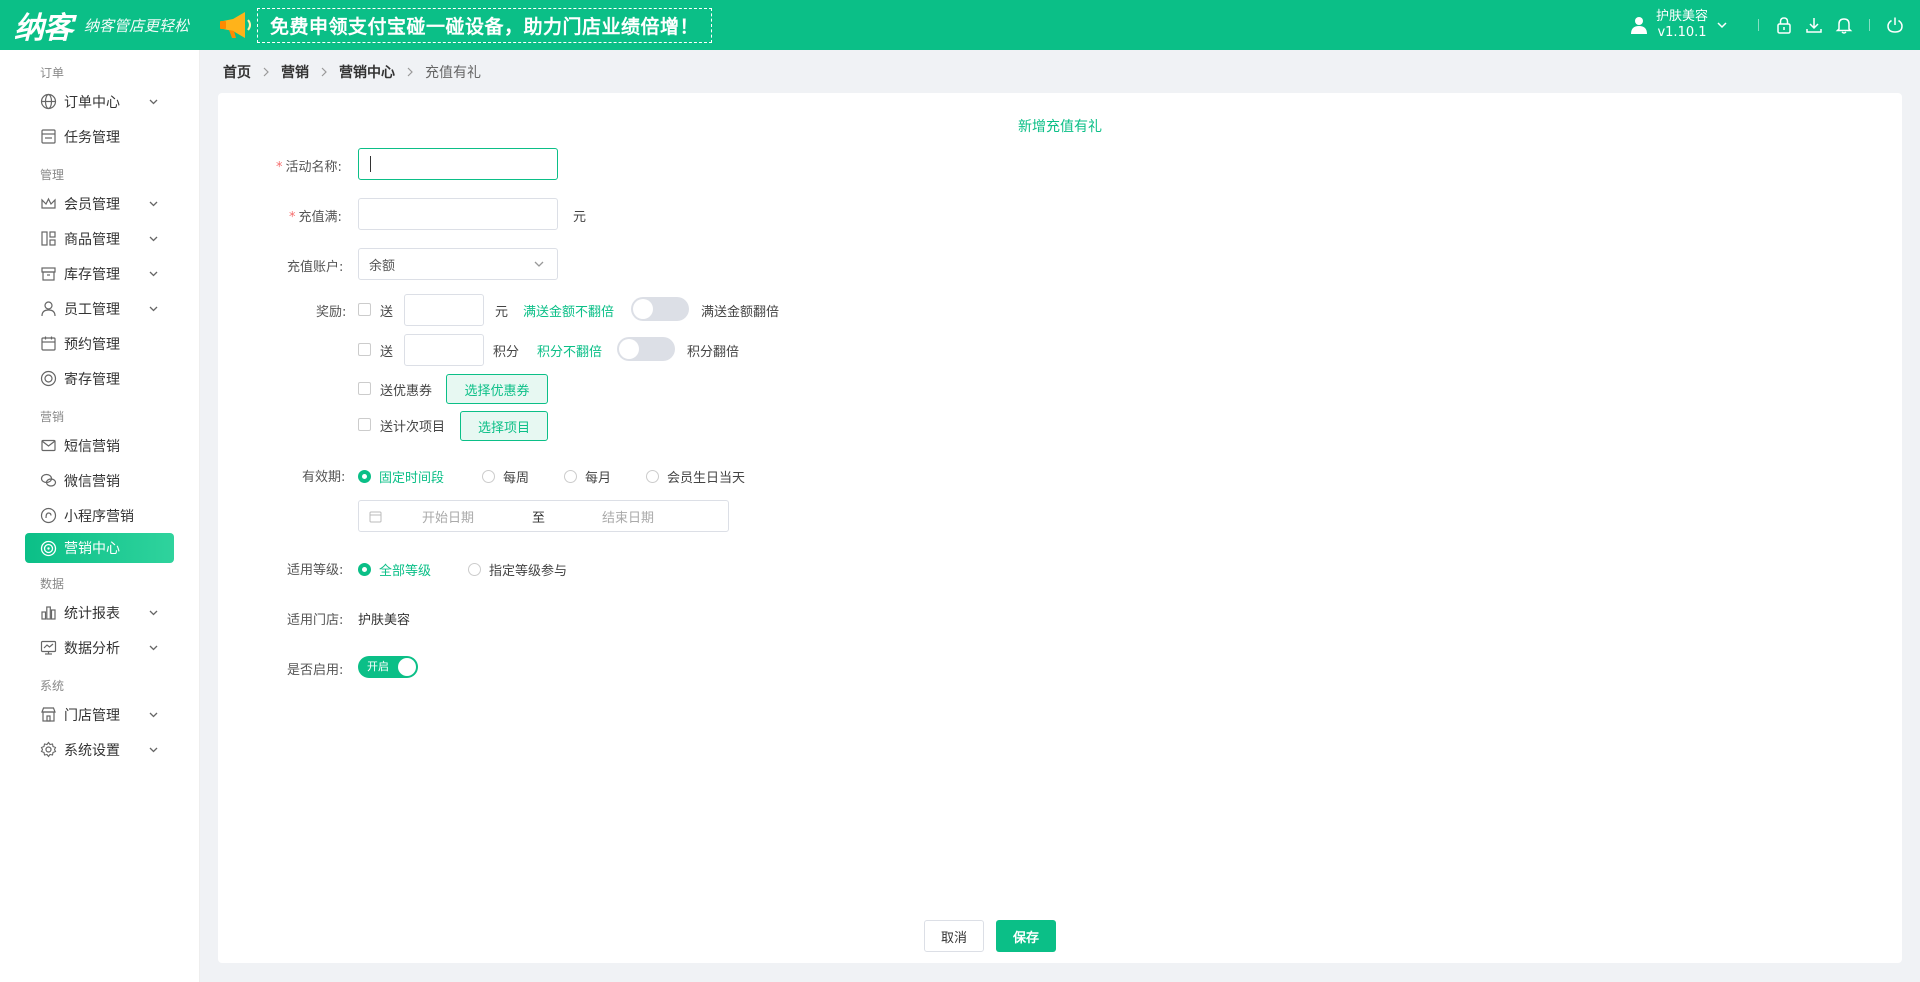  I want to click on points-double-switch, so click(646, 349).